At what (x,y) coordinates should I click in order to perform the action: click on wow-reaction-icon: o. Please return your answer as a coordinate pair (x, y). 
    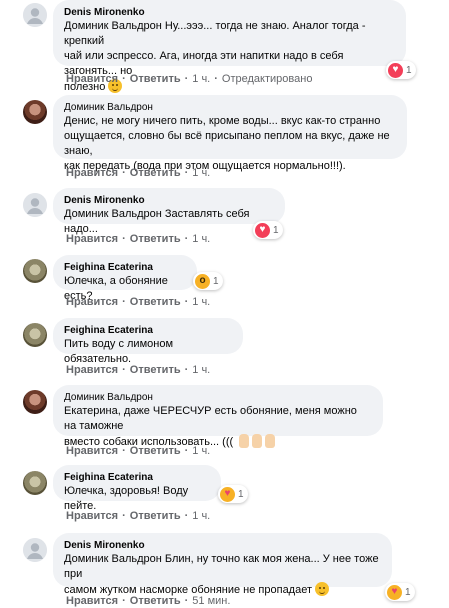
    Looking at the image, I should click on (202, 281).